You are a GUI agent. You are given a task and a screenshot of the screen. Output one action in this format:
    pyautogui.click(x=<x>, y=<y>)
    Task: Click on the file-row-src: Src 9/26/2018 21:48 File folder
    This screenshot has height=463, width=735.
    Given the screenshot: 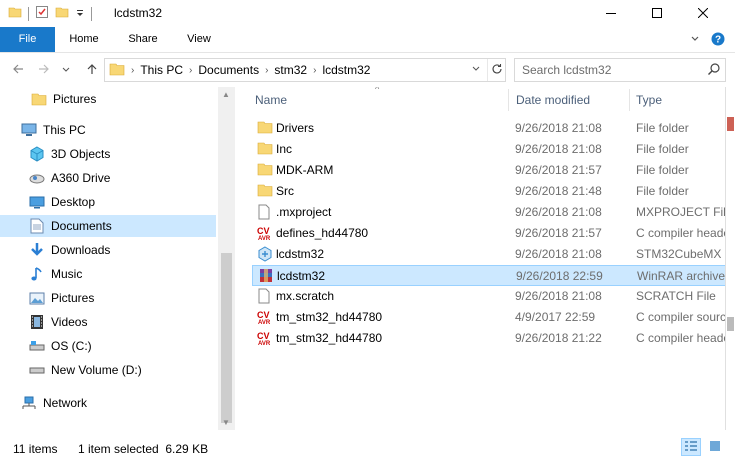 What is the action you would take?
    pyautogui.click(x=488, y=191)
    